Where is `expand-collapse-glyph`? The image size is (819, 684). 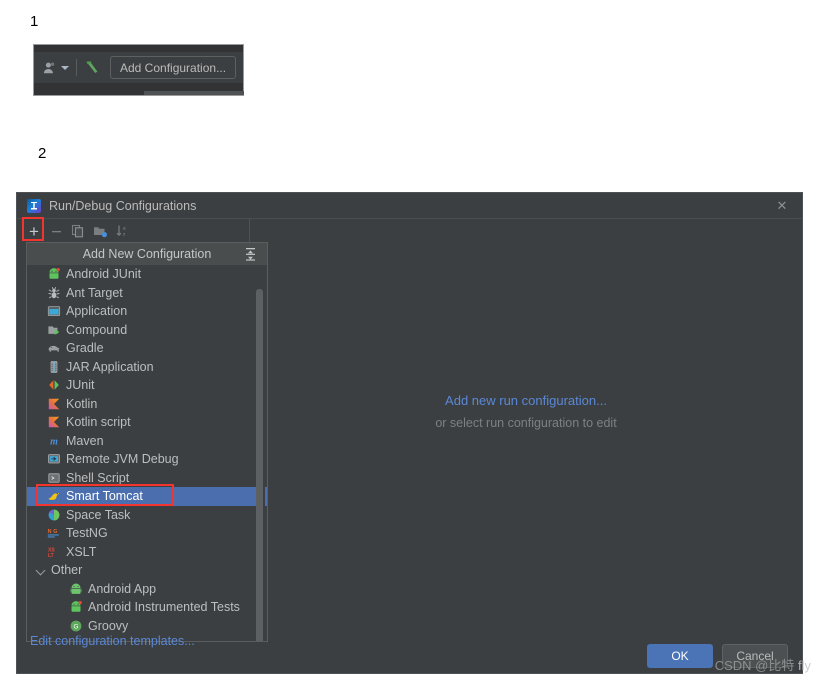
expand-collapse-glyph is located at coordinates (250, 254).